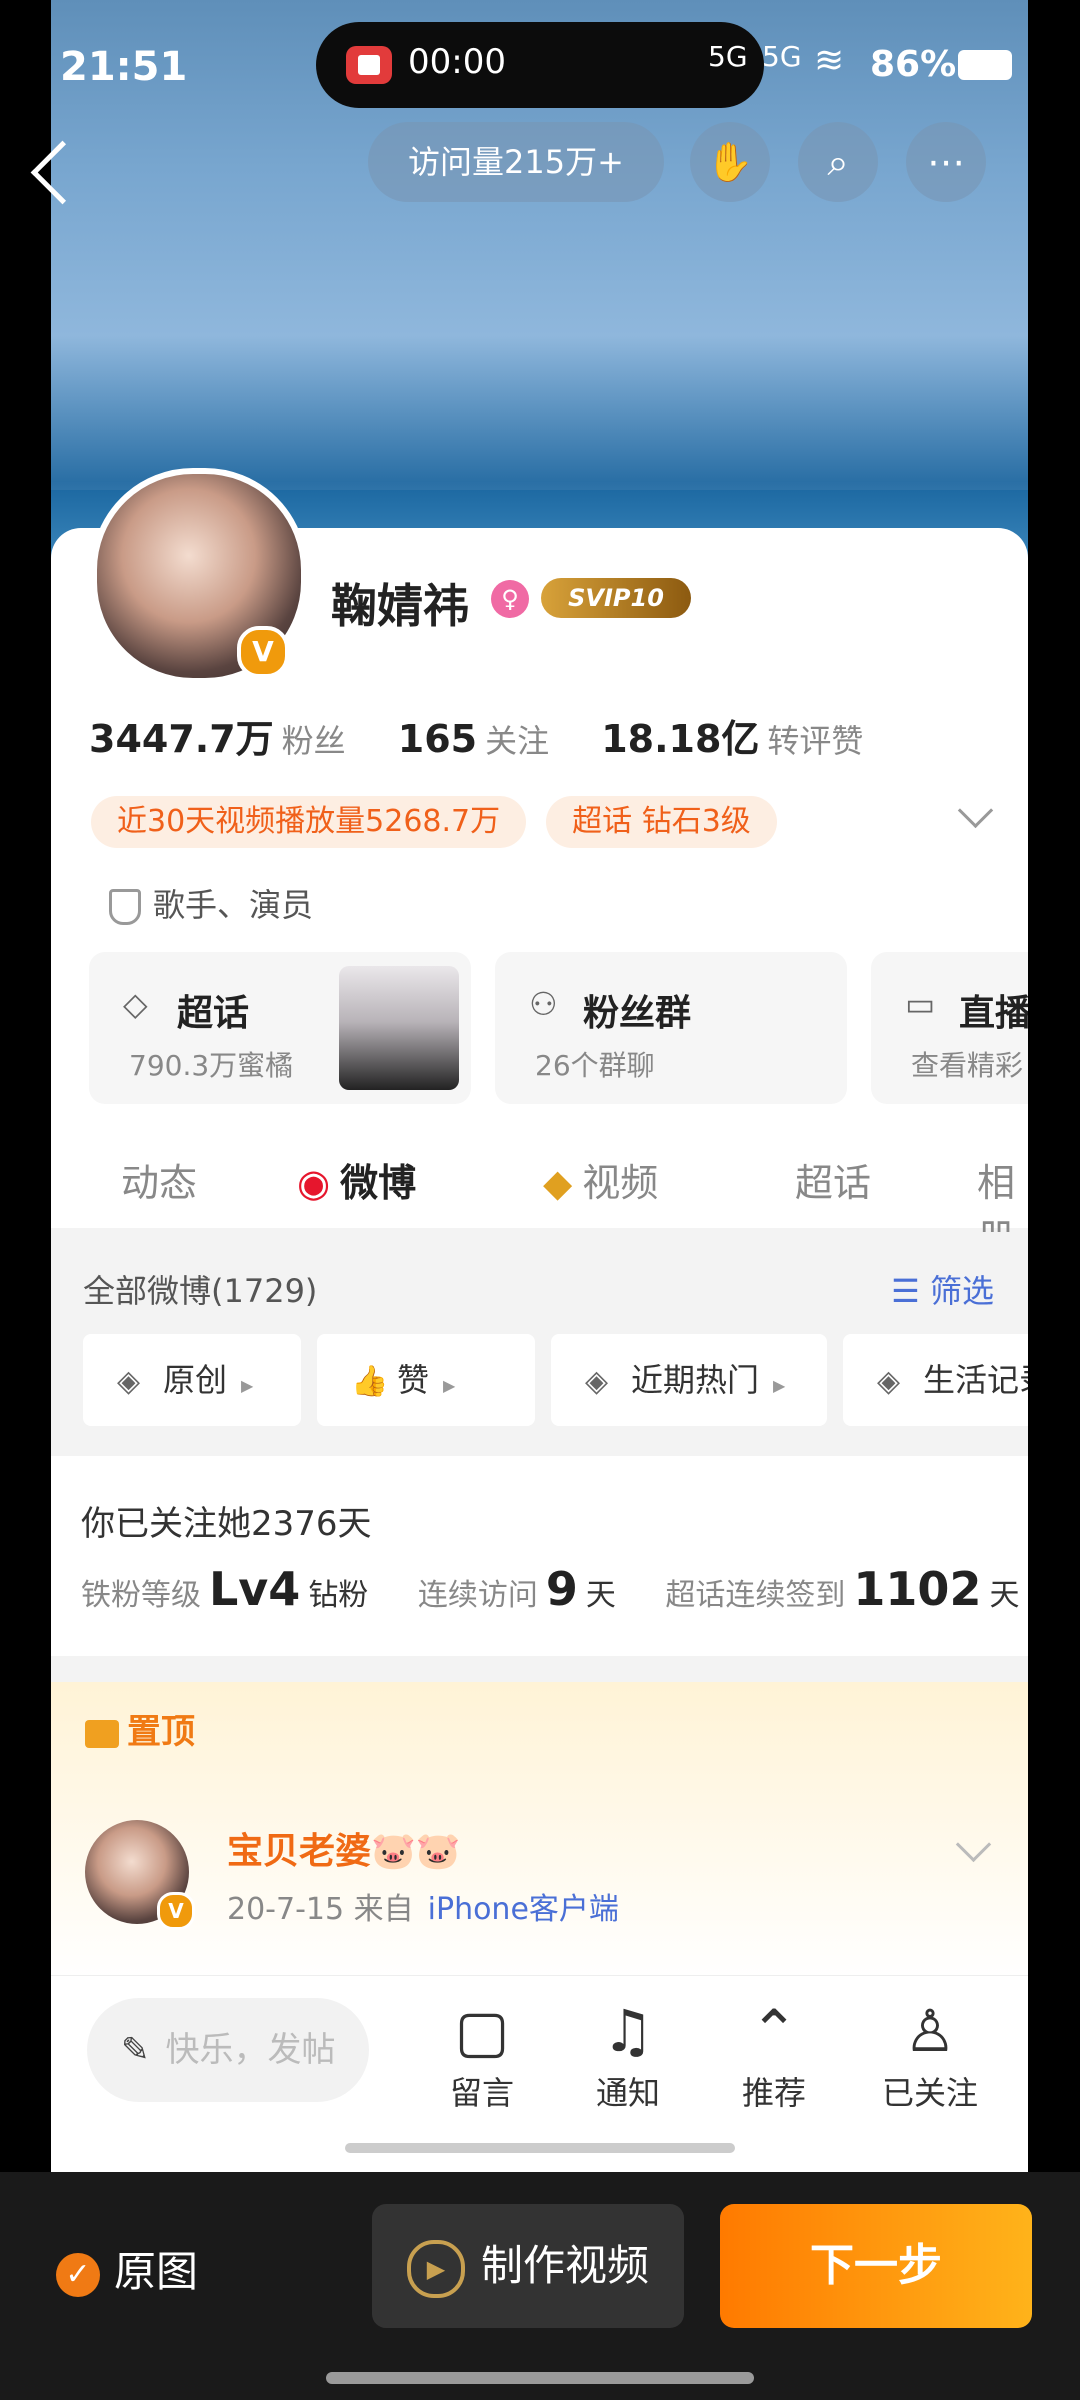  Describe the element at coordinates (314, 1183) in the screenshot. I see `weibo-logo-icon: ◉` at that location.